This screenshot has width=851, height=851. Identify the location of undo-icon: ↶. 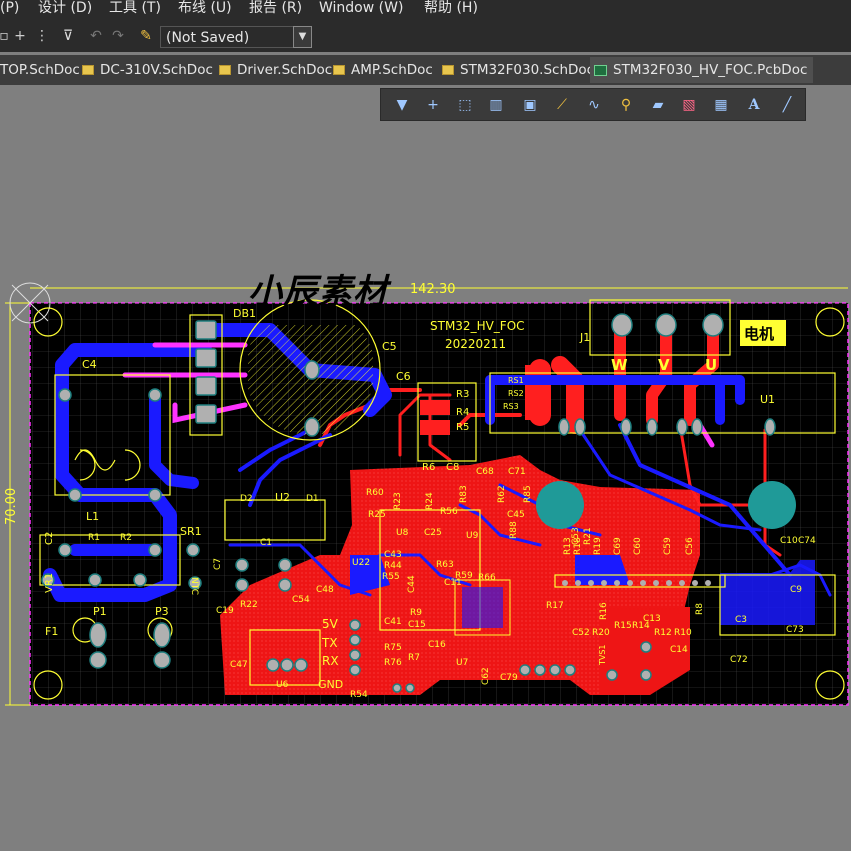
(96, 36).